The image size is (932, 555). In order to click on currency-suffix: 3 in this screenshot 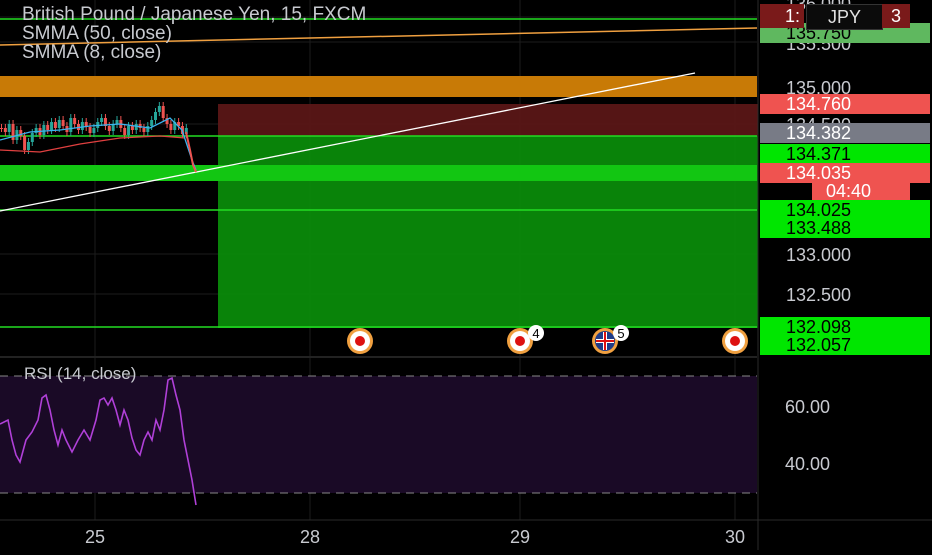, I will do `click(896, 16)`.